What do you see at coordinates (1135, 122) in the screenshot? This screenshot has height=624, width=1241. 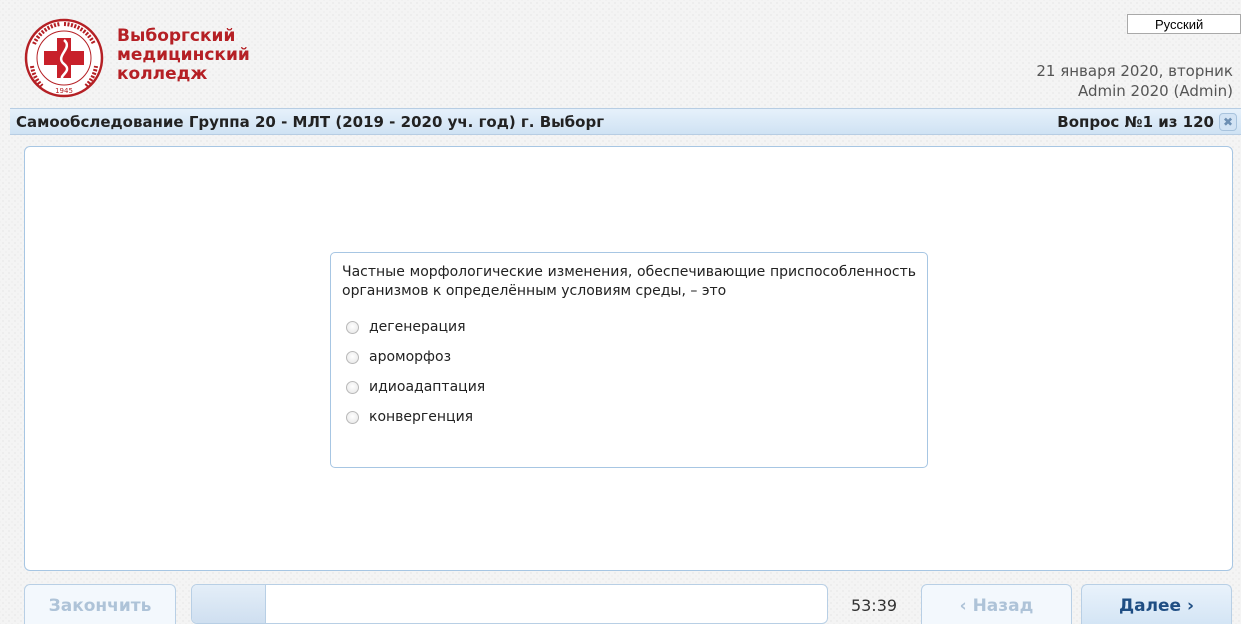 I see `question-counter: Вопрос №1 из 120` at bounding box center [1135, 122].